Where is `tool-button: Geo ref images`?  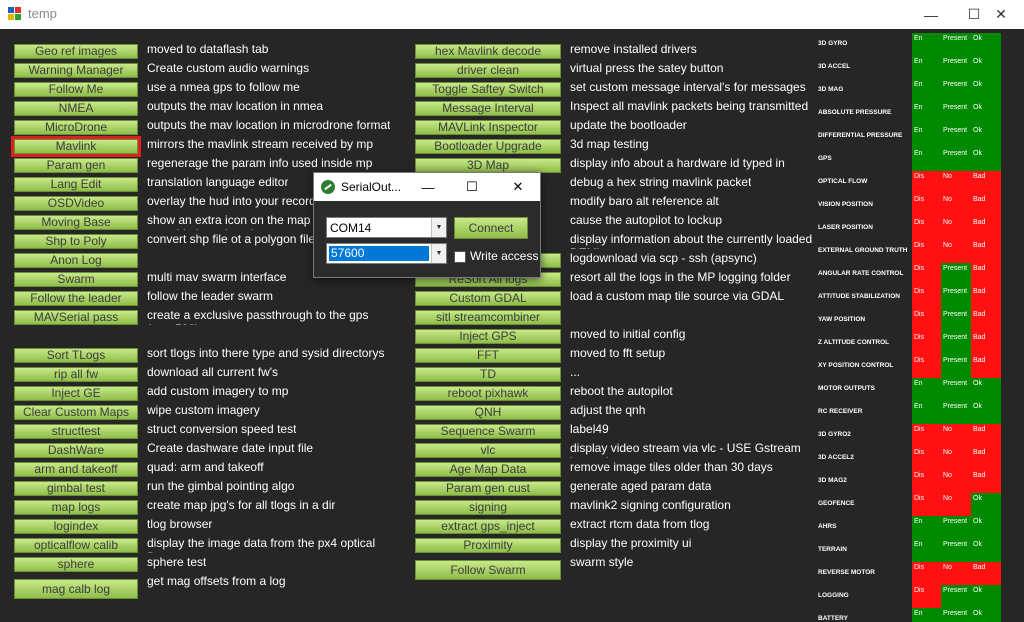 tool-button: Geo ref images is located at coordinates (76, 51).